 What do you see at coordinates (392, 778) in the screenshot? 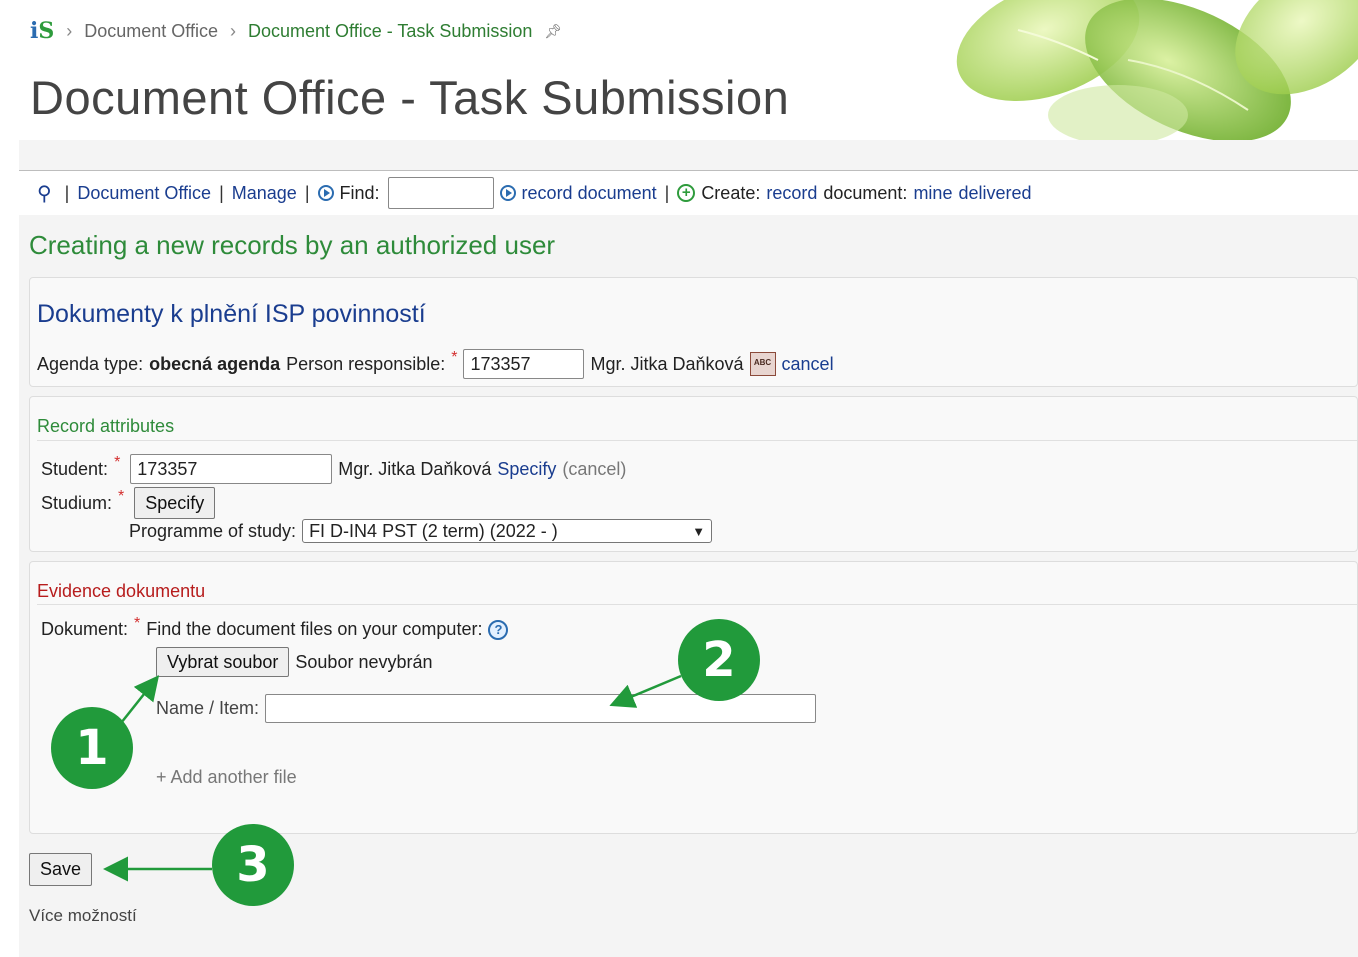
I see `annotation-arrows` at bounding box center [392, 778].